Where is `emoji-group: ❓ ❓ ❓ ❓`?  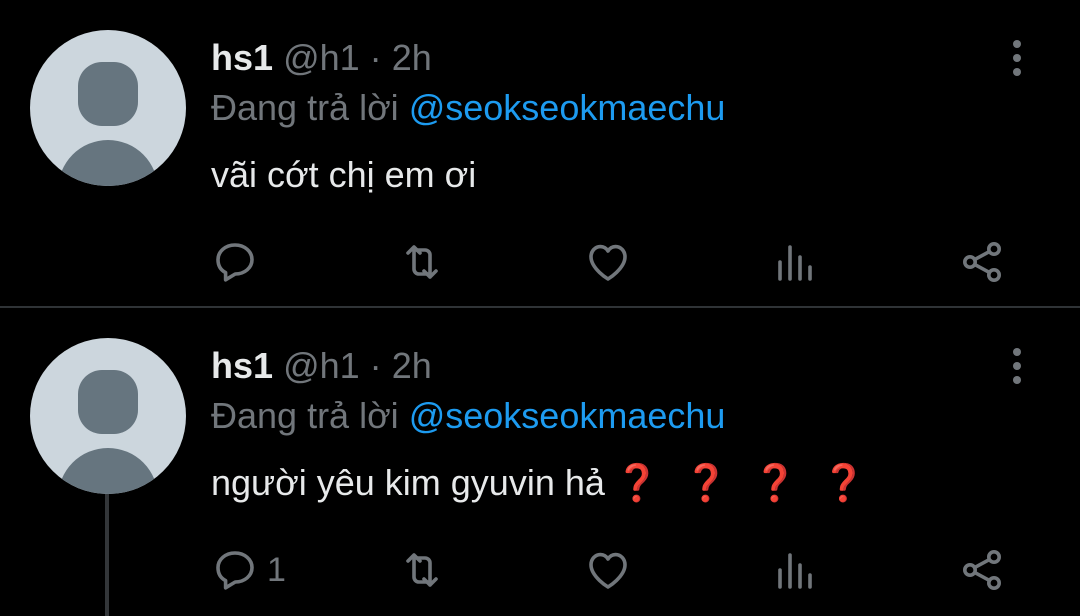 emoji-group: ❓ ❓ ❓ ❓ is located at coordinates (752, 482).